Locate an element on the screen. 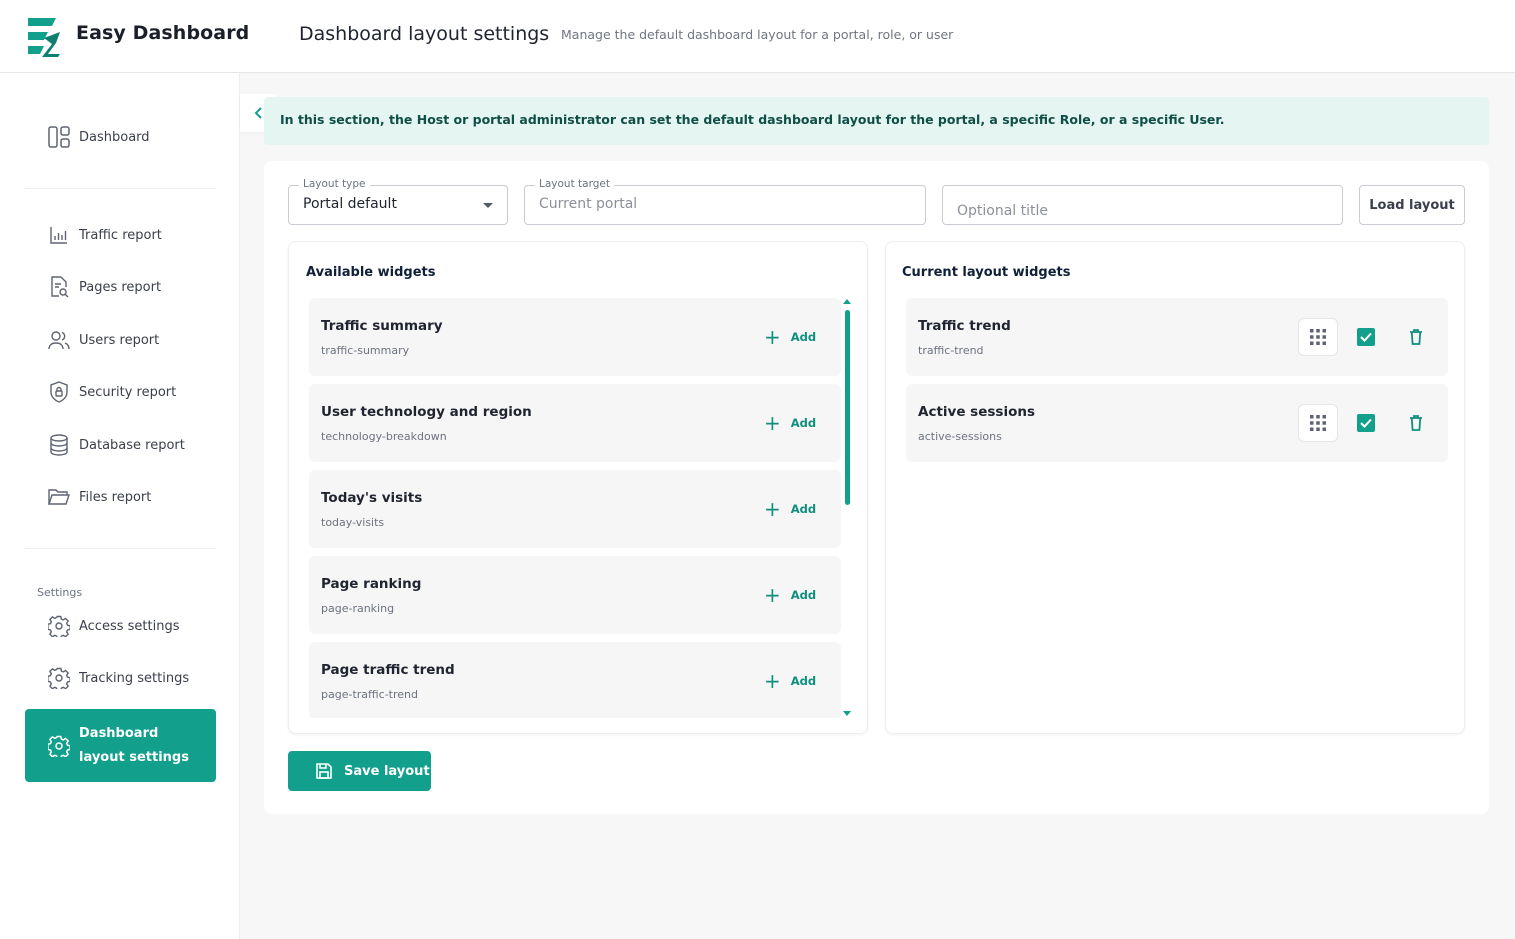 The height and width of the screenshot is (939, 1515). widget-name: Today's visits is located at coordinates (372, 498).